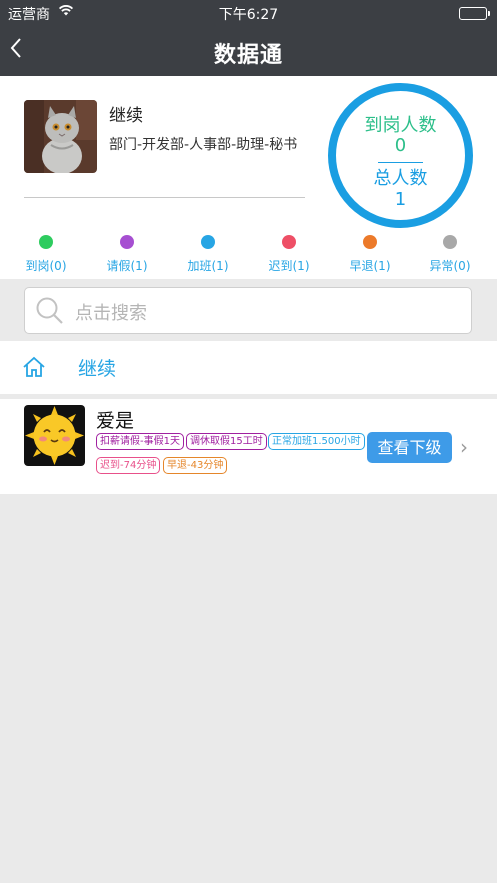  I want to click on search-section: 点击搜索, so click(248, 310).